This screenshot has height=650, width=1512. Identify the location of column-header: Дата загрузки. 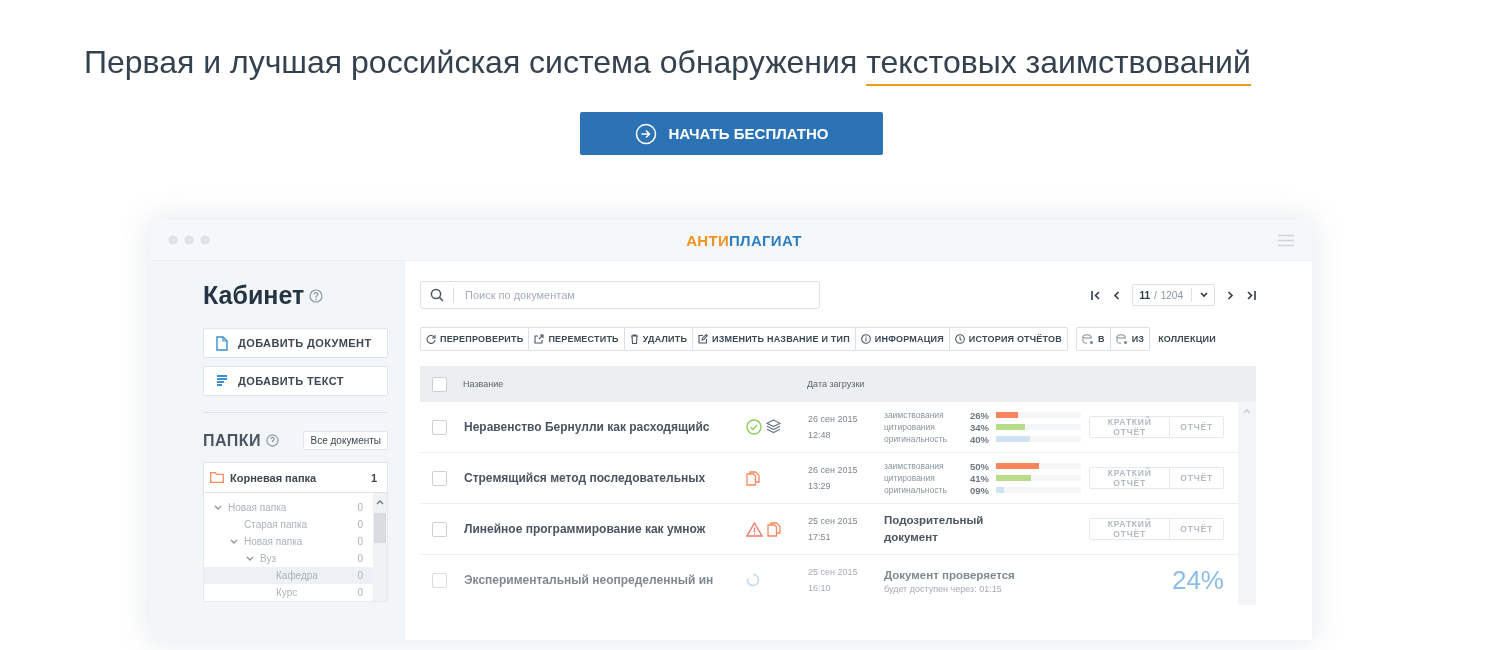
(836, 384).